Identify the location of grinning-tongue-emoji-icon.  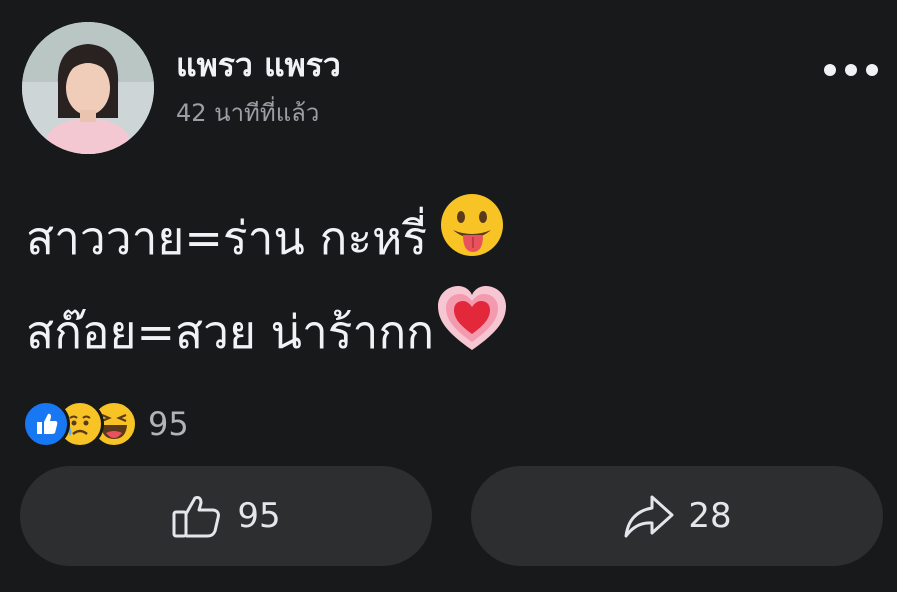
(472, 238).